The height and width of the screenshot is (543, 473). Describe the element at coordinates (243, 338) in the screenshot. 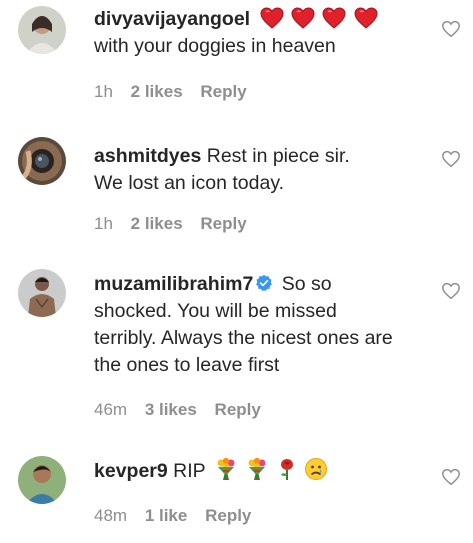

I see `comment-text: terribly. Always the nicest ones are` at that location.